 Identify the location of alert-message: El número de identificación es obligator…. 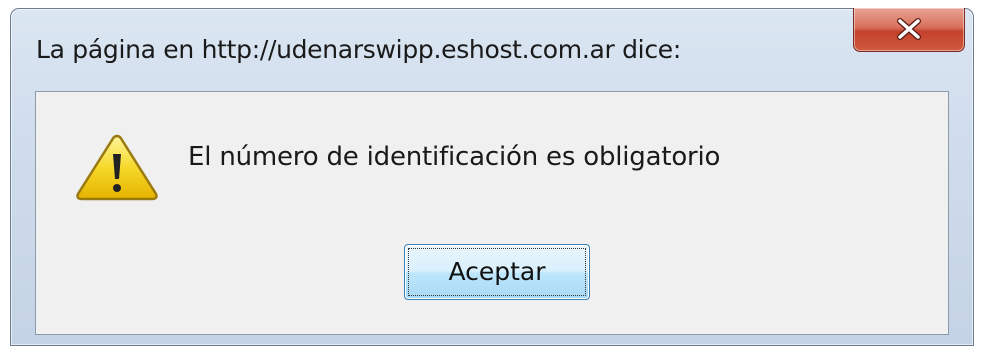
(454, 157).